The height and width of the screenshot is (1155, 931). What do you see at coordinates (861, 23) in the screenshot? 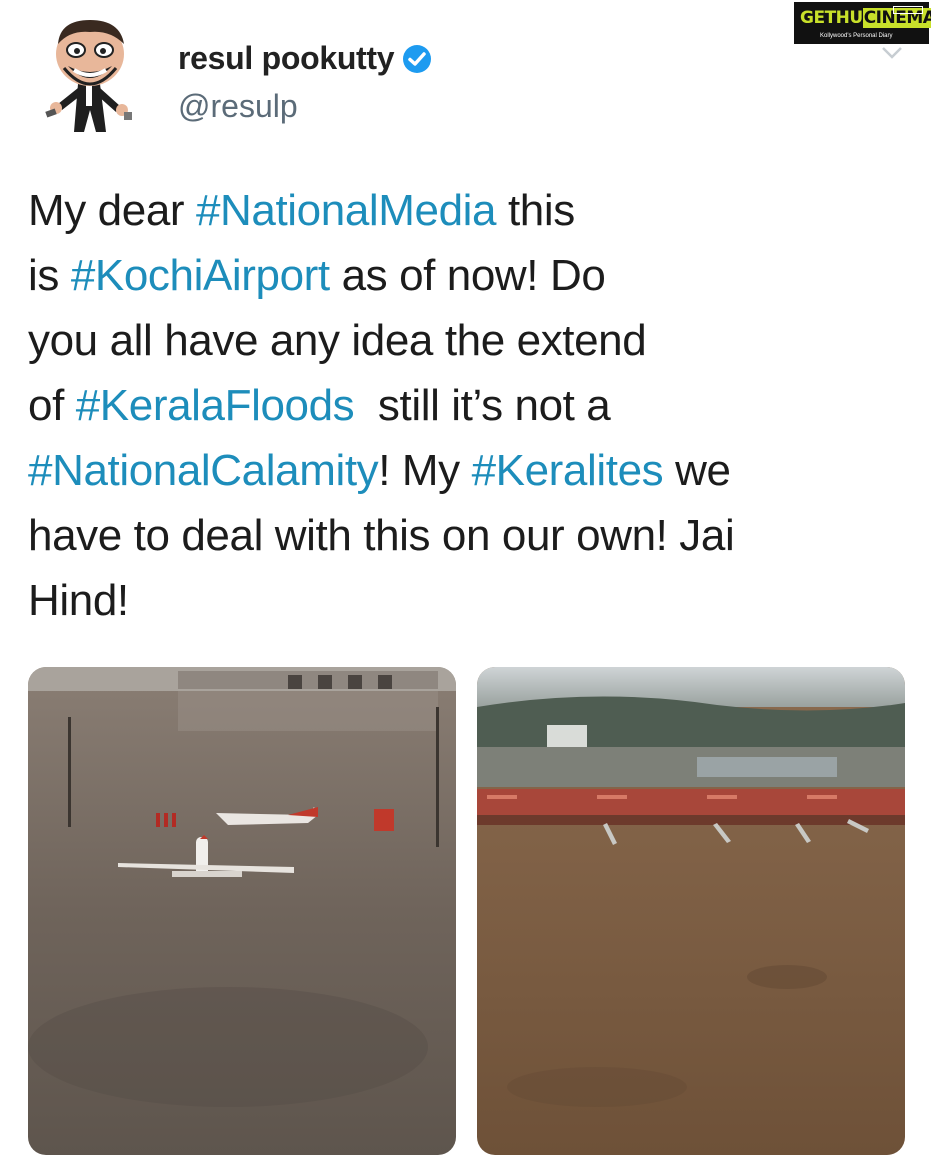
I see `watermark-logo: GETHUCINEMA Kollywood's Personal Diary` at bounding box center [861, 23].